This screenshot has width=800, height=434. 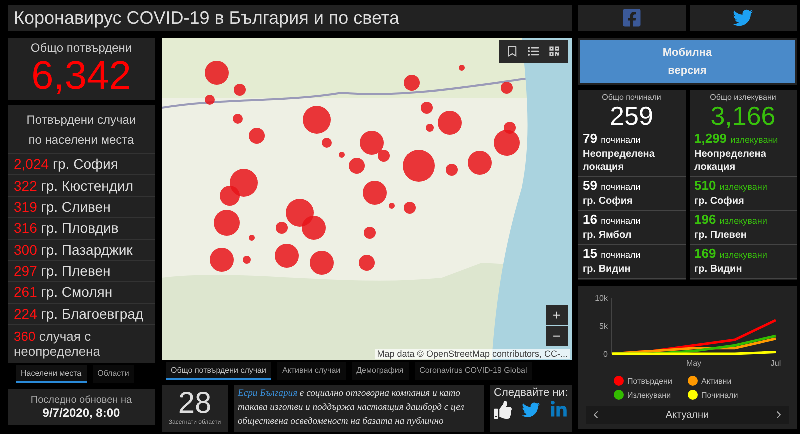 I want to click on thumbs-up-icon, so click(x=503, y=410).